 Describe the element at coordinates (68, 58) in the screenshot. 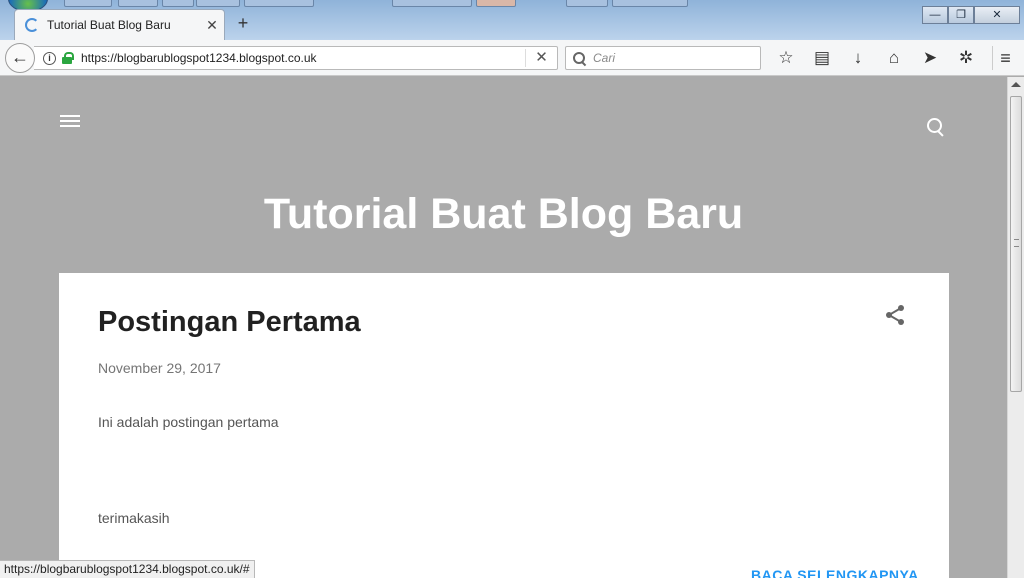

I see `lock-icon` at that location.